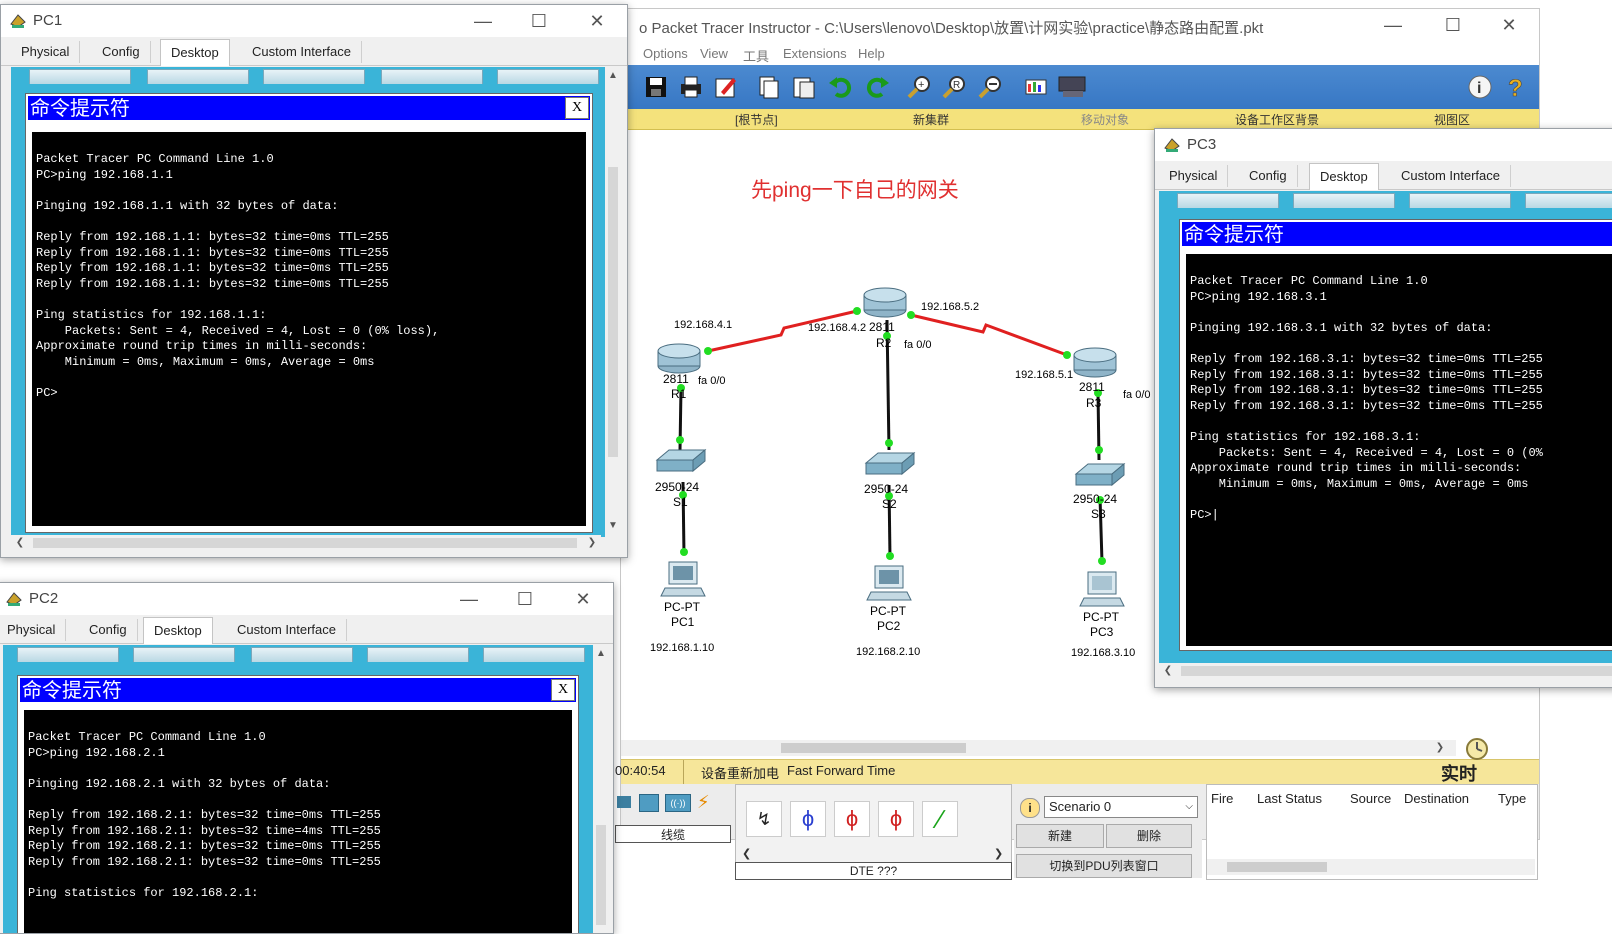 The image size is (1612, 934). I want to click on scroll-down-icon: ▼, so click(613, 526).